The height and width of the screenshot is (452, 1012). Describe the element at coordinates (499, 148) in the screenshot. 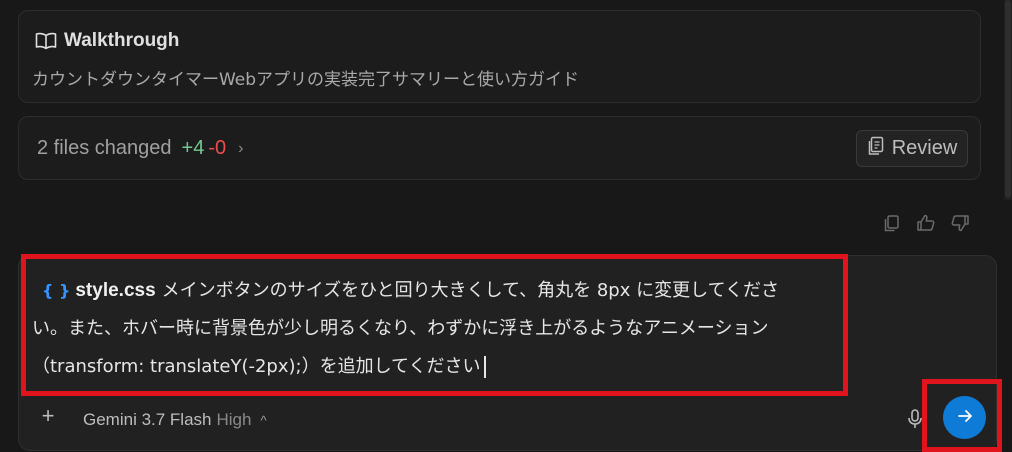

I see `files-changed-card: 2 files changed +4 -0 › Review` at that location.